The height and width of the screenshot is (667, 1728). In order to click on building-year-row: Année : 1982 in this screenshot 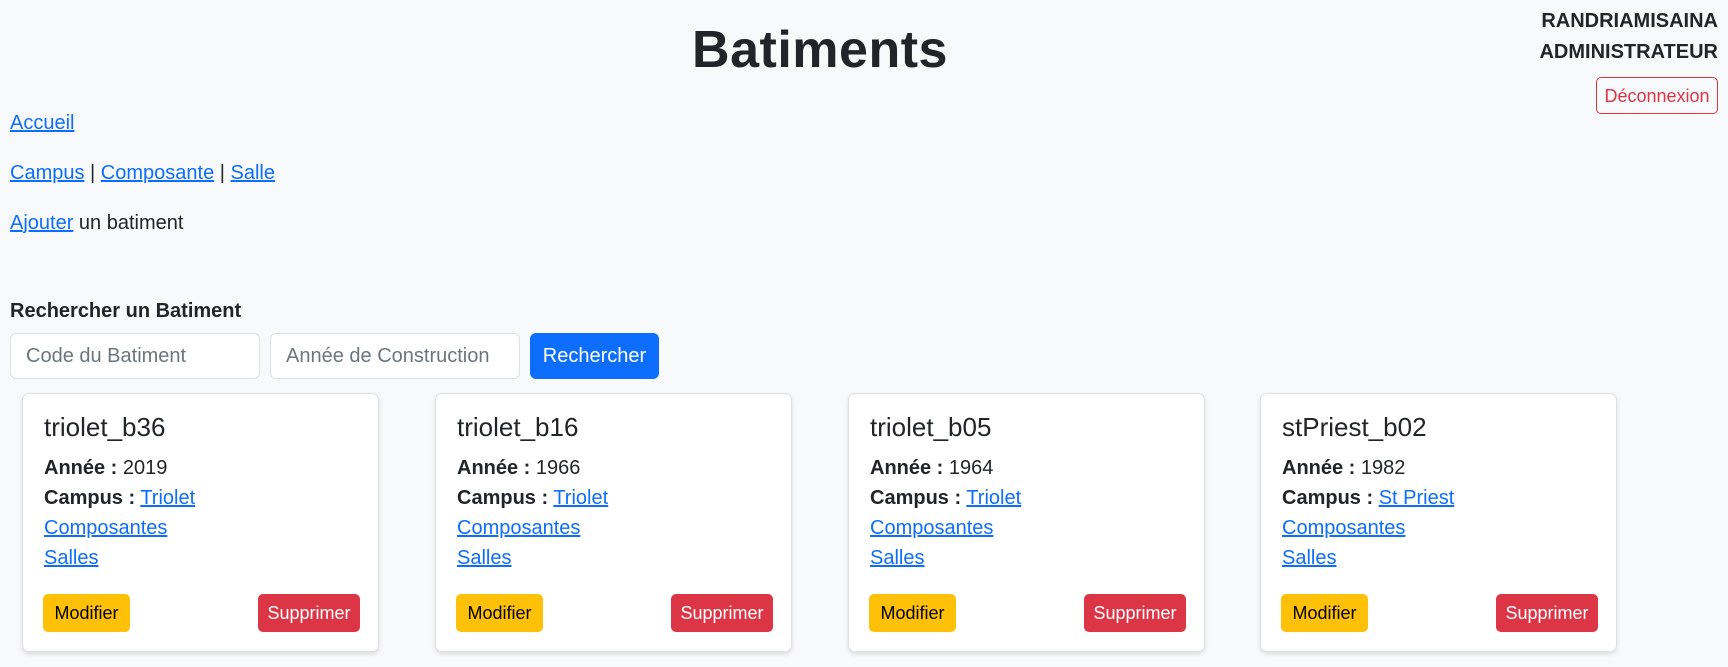, I will do `click(1343, 468)`.